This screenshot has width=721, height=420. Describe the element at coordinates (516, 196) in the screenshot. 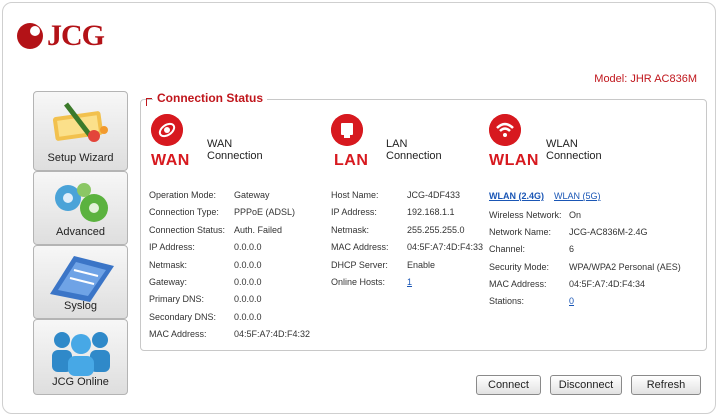

I see `tab-wlan-2-4g: WLAN (2.4G)` at that location.